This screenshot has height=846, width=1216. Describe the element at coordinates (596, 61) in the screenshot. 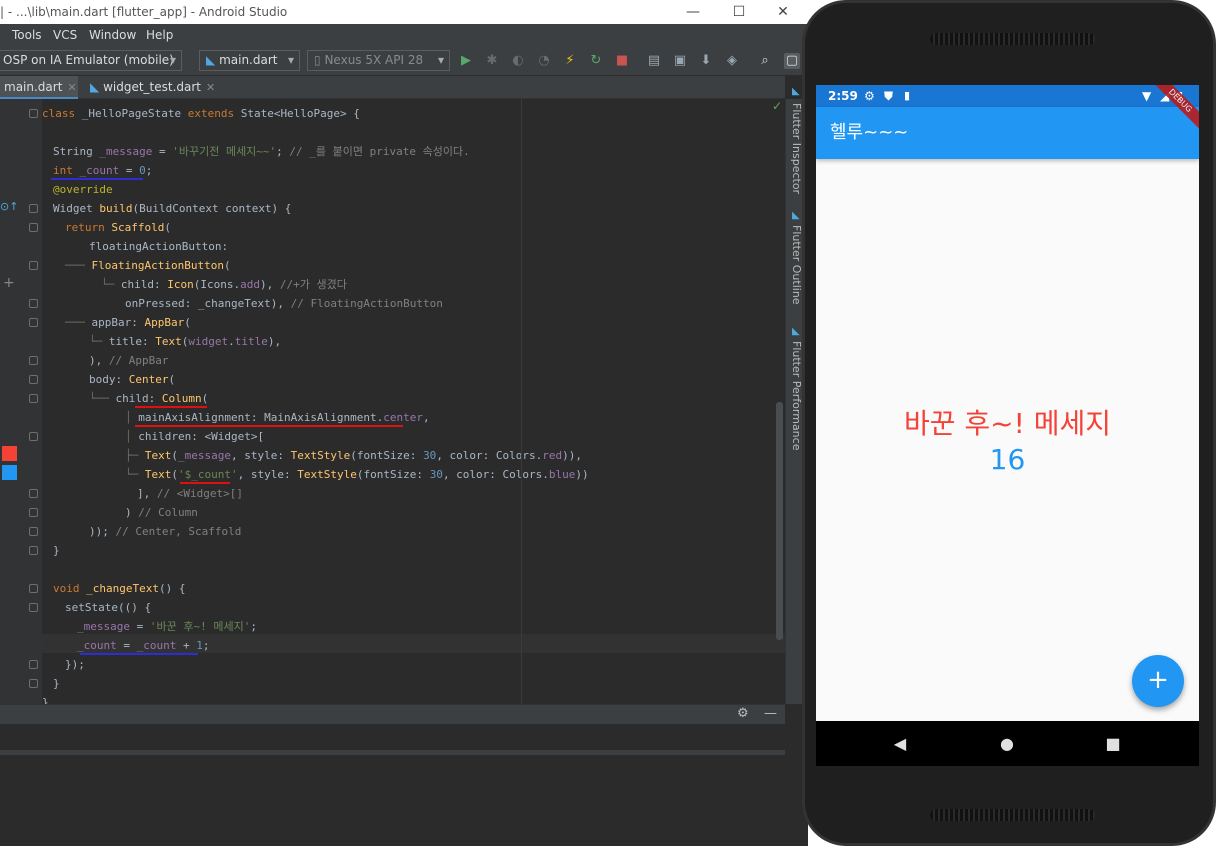

I see `hot-restart-icon: ↻` at that location.